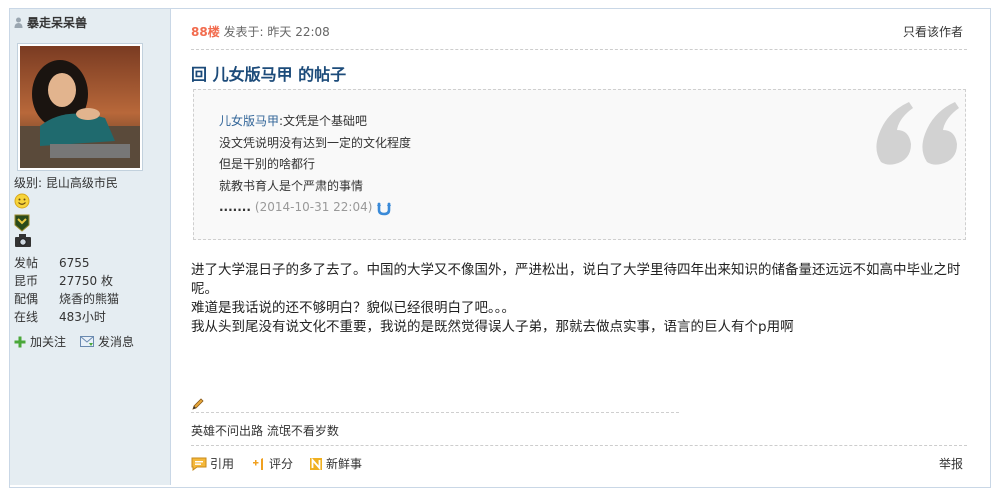 This screenshot has height=490, width=995. I want to click on stat-posts: 发帖 6755, so click(52, 263).